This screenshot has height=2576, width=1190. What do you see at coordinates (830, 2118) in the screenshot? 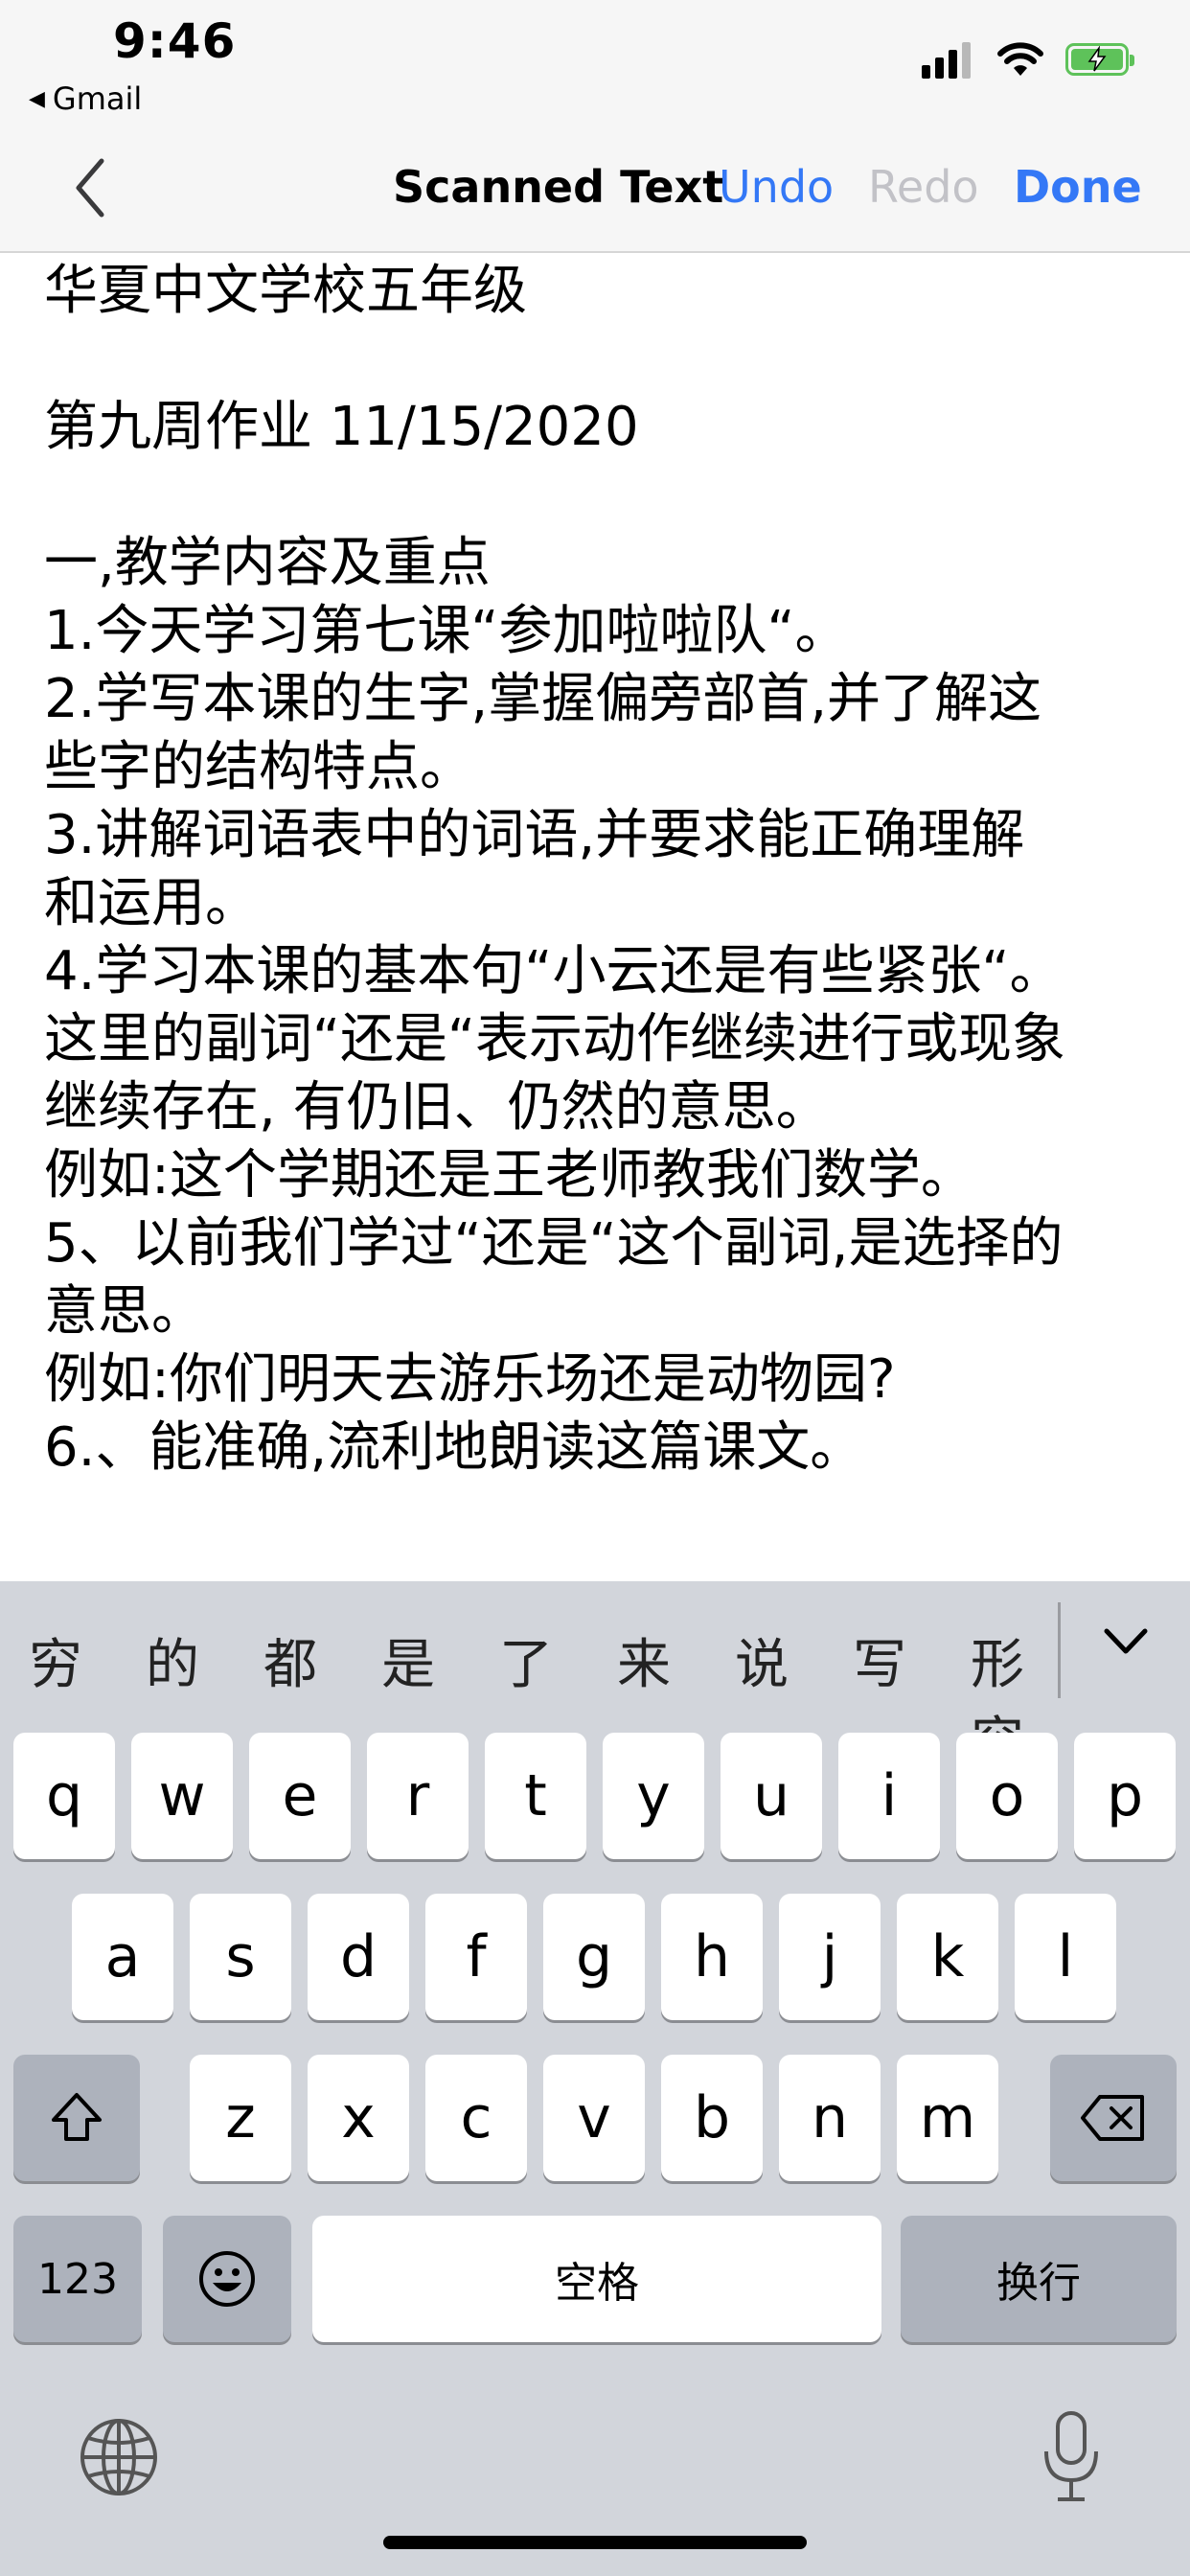
I see `key-n: n` at bounding box center [830, 2118].